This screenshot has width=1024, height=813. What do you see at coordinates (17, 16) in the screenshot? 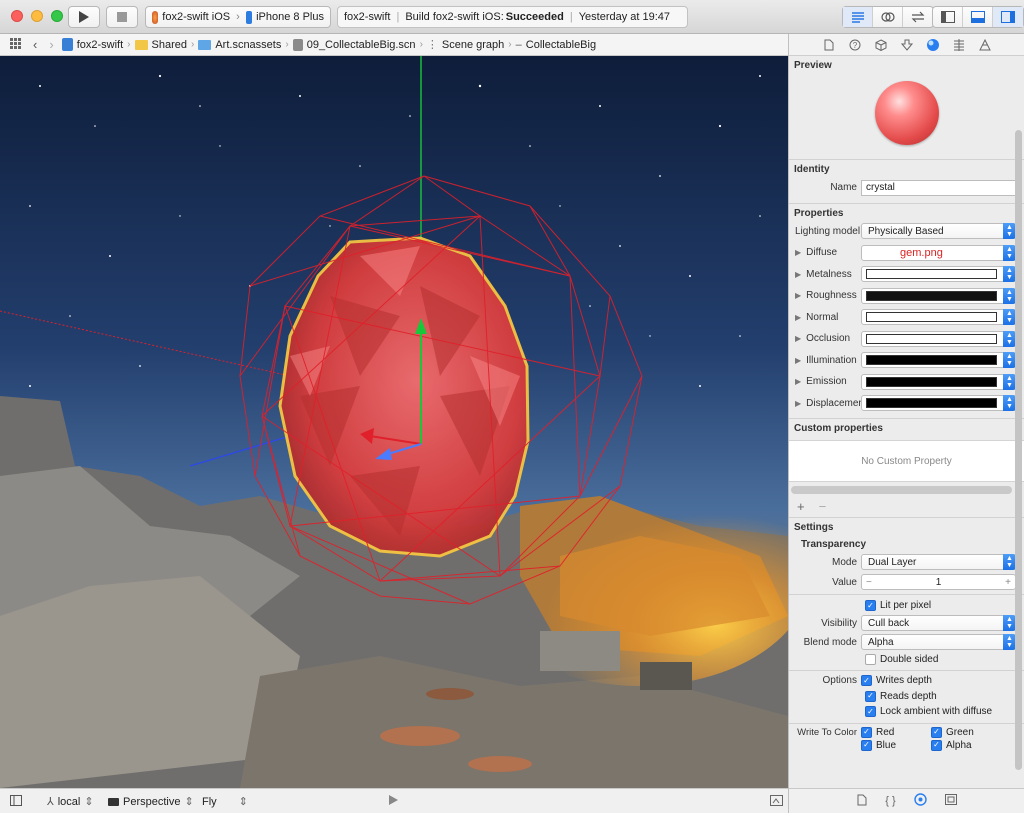
I see `close-window-button` at bounding box center [17, 16].